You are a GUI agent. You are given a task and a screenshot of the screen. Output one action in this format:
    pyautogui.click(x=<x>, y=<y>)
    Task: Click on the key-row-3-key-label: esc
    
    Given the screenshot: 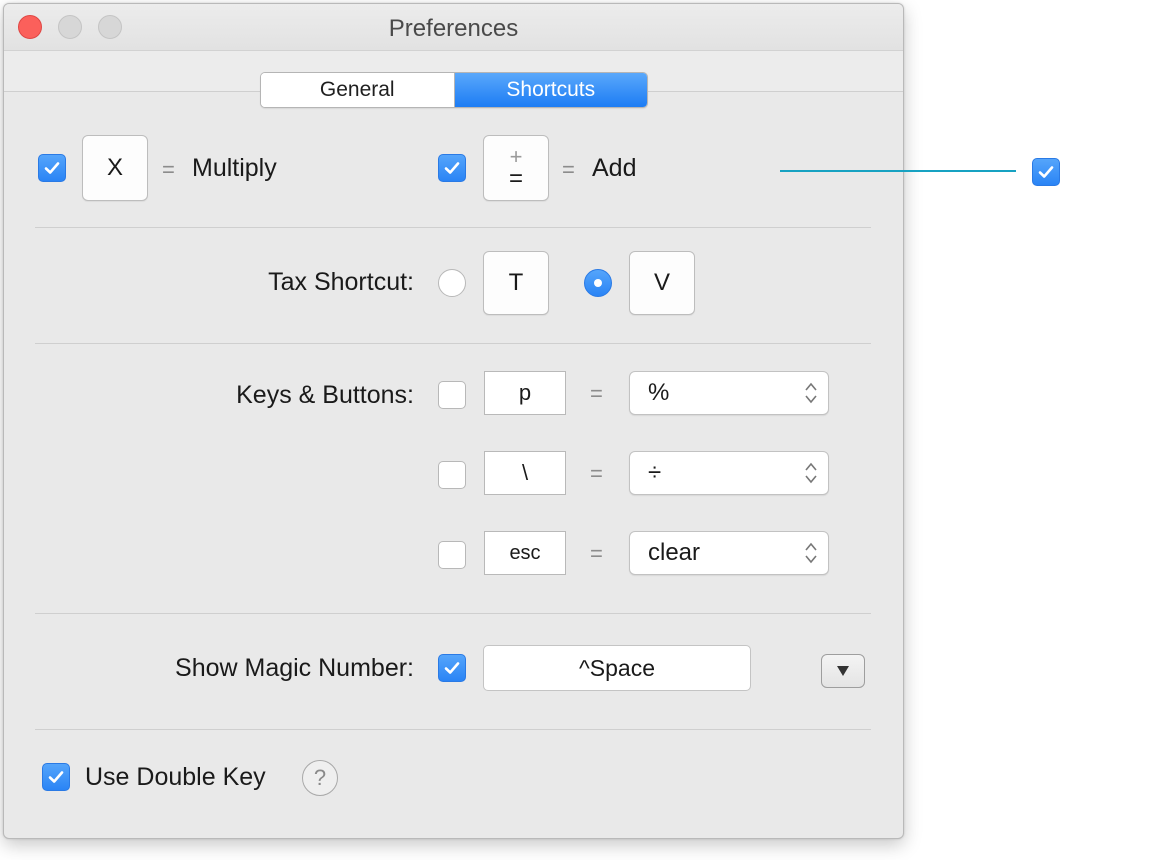 What is the action you would take?
    pyautogui.click(x=525, y=552)
    